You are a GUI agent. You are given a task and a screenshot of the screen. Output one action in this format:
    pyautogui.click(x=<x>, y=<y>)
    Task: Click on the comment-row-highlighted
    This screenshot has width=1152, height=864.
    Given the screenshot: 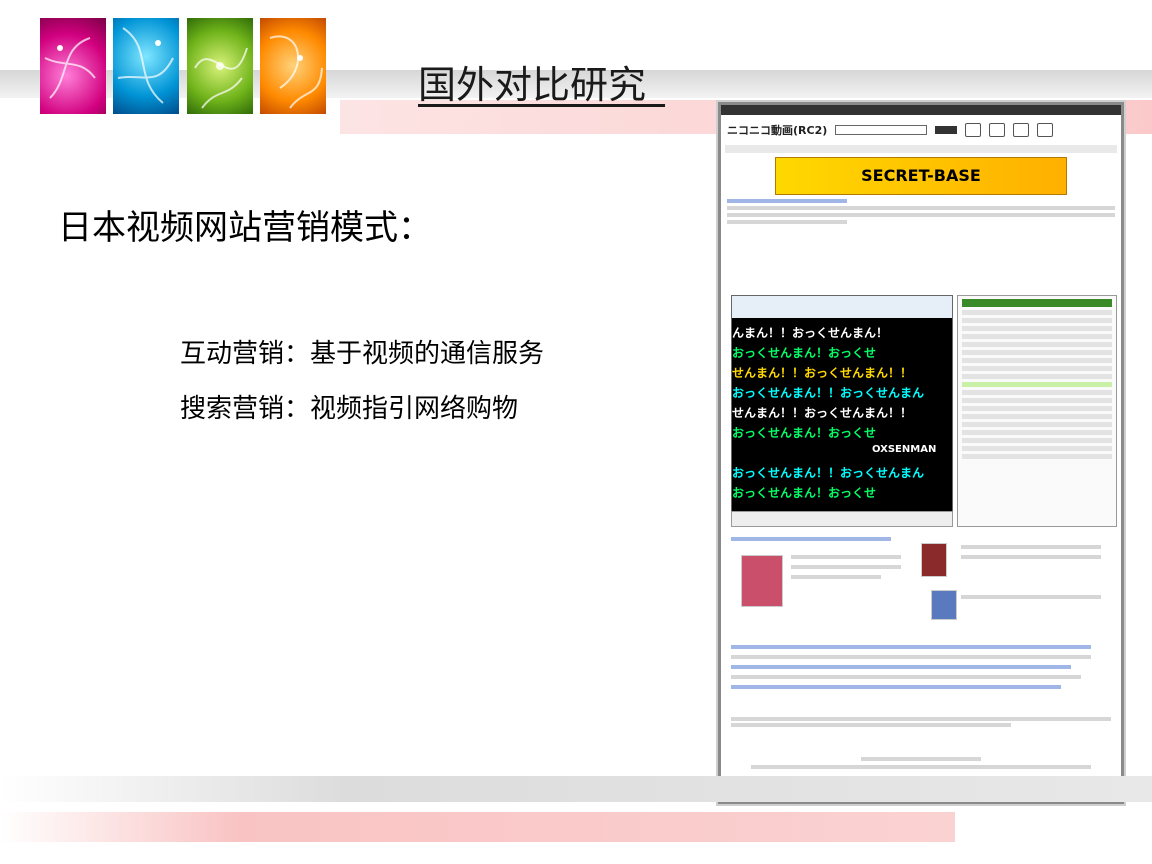 What is the action you would take?
    pyautogui.click(x=1037, y=384)
    